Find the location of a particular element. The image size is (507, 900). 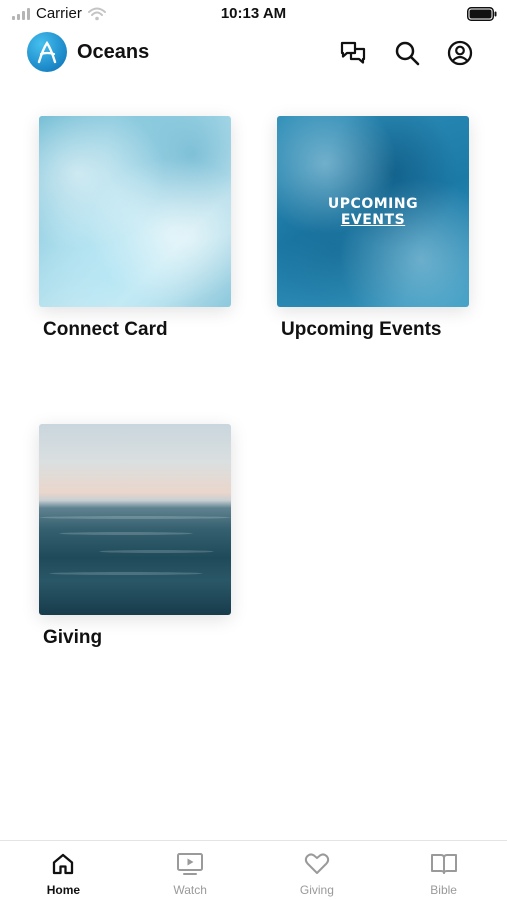

tile-connect-card: Connect Card is located at coordinates (135, 228).